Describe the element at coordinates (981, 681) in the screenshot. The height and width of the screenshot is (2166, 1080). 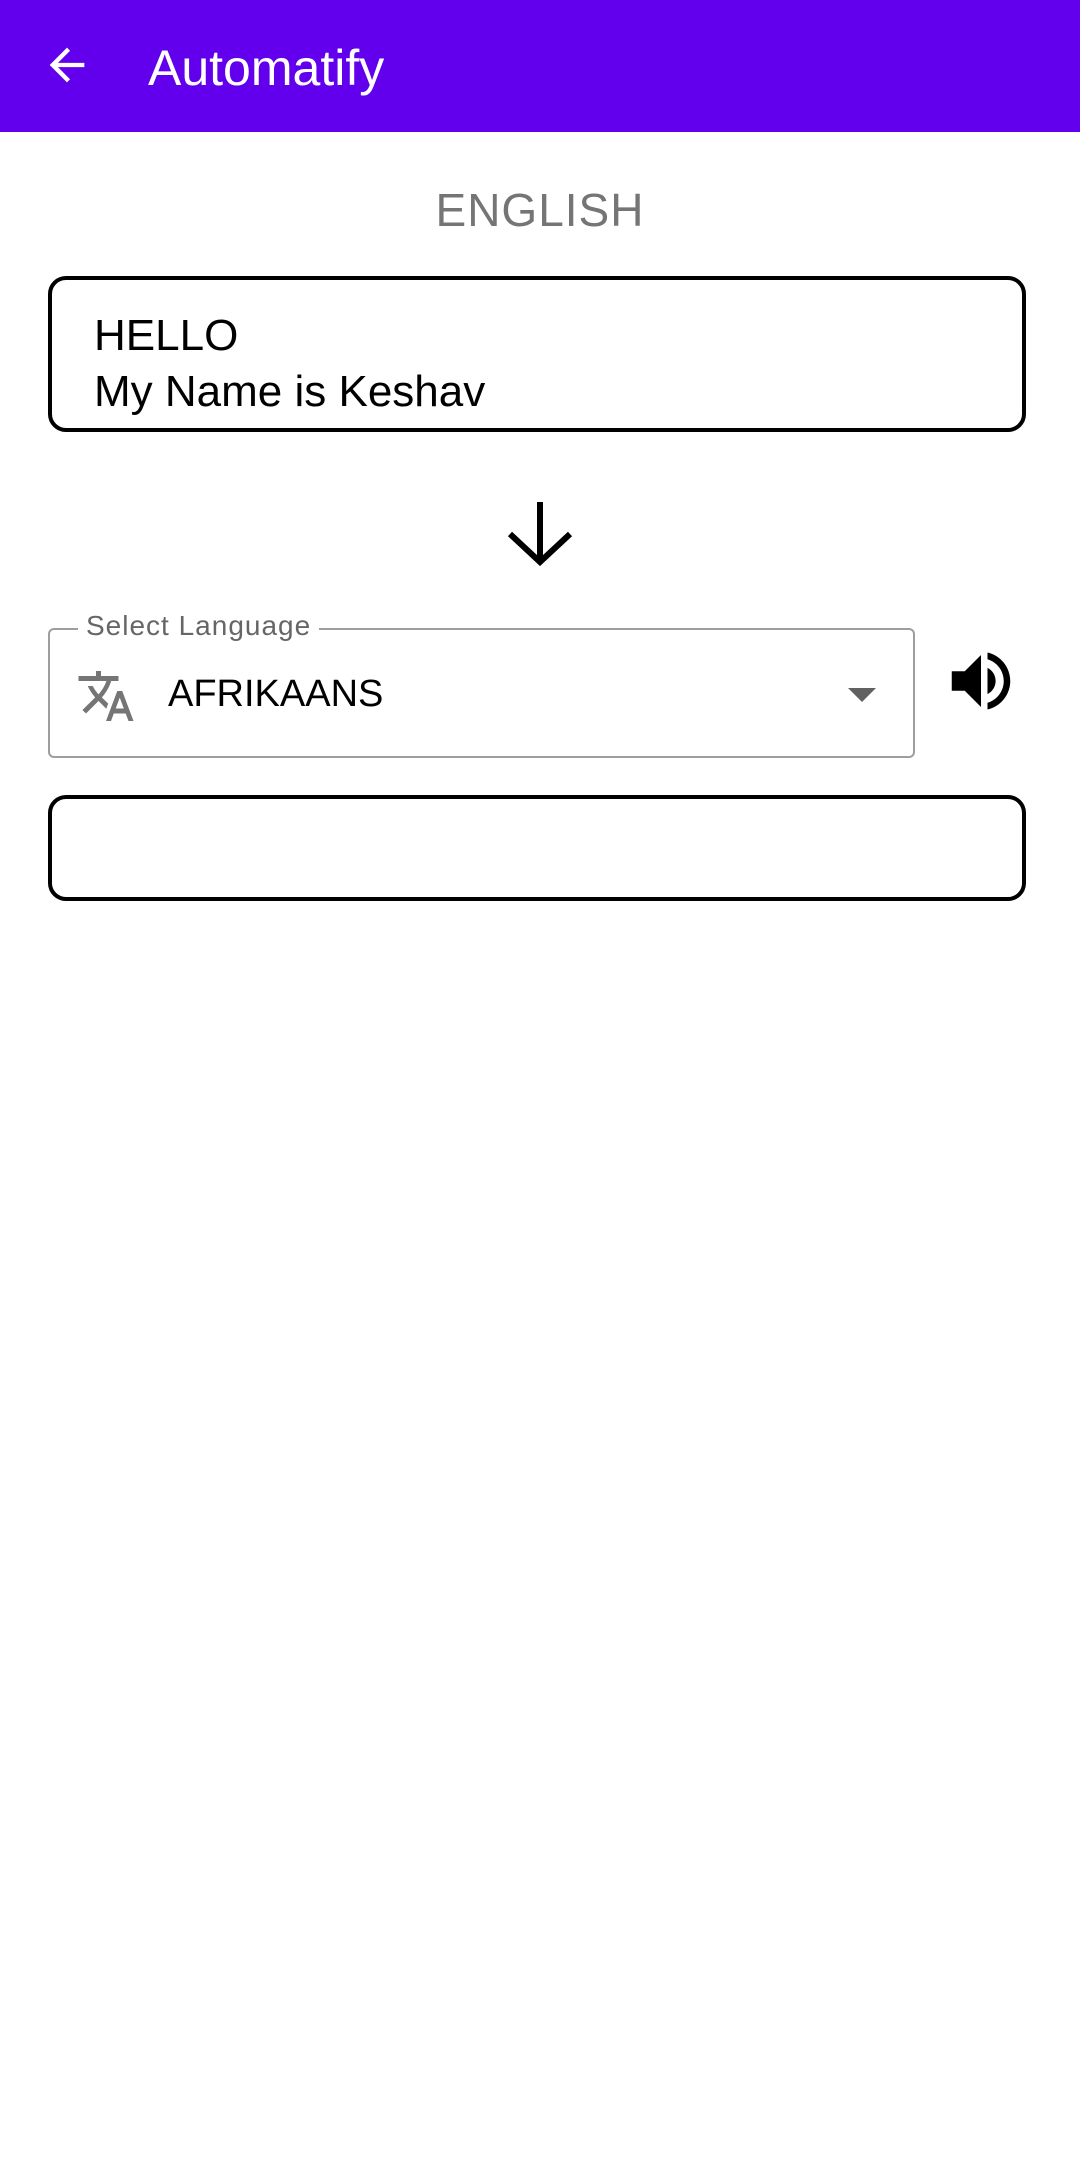
I see `volume-up-icon` at that location.